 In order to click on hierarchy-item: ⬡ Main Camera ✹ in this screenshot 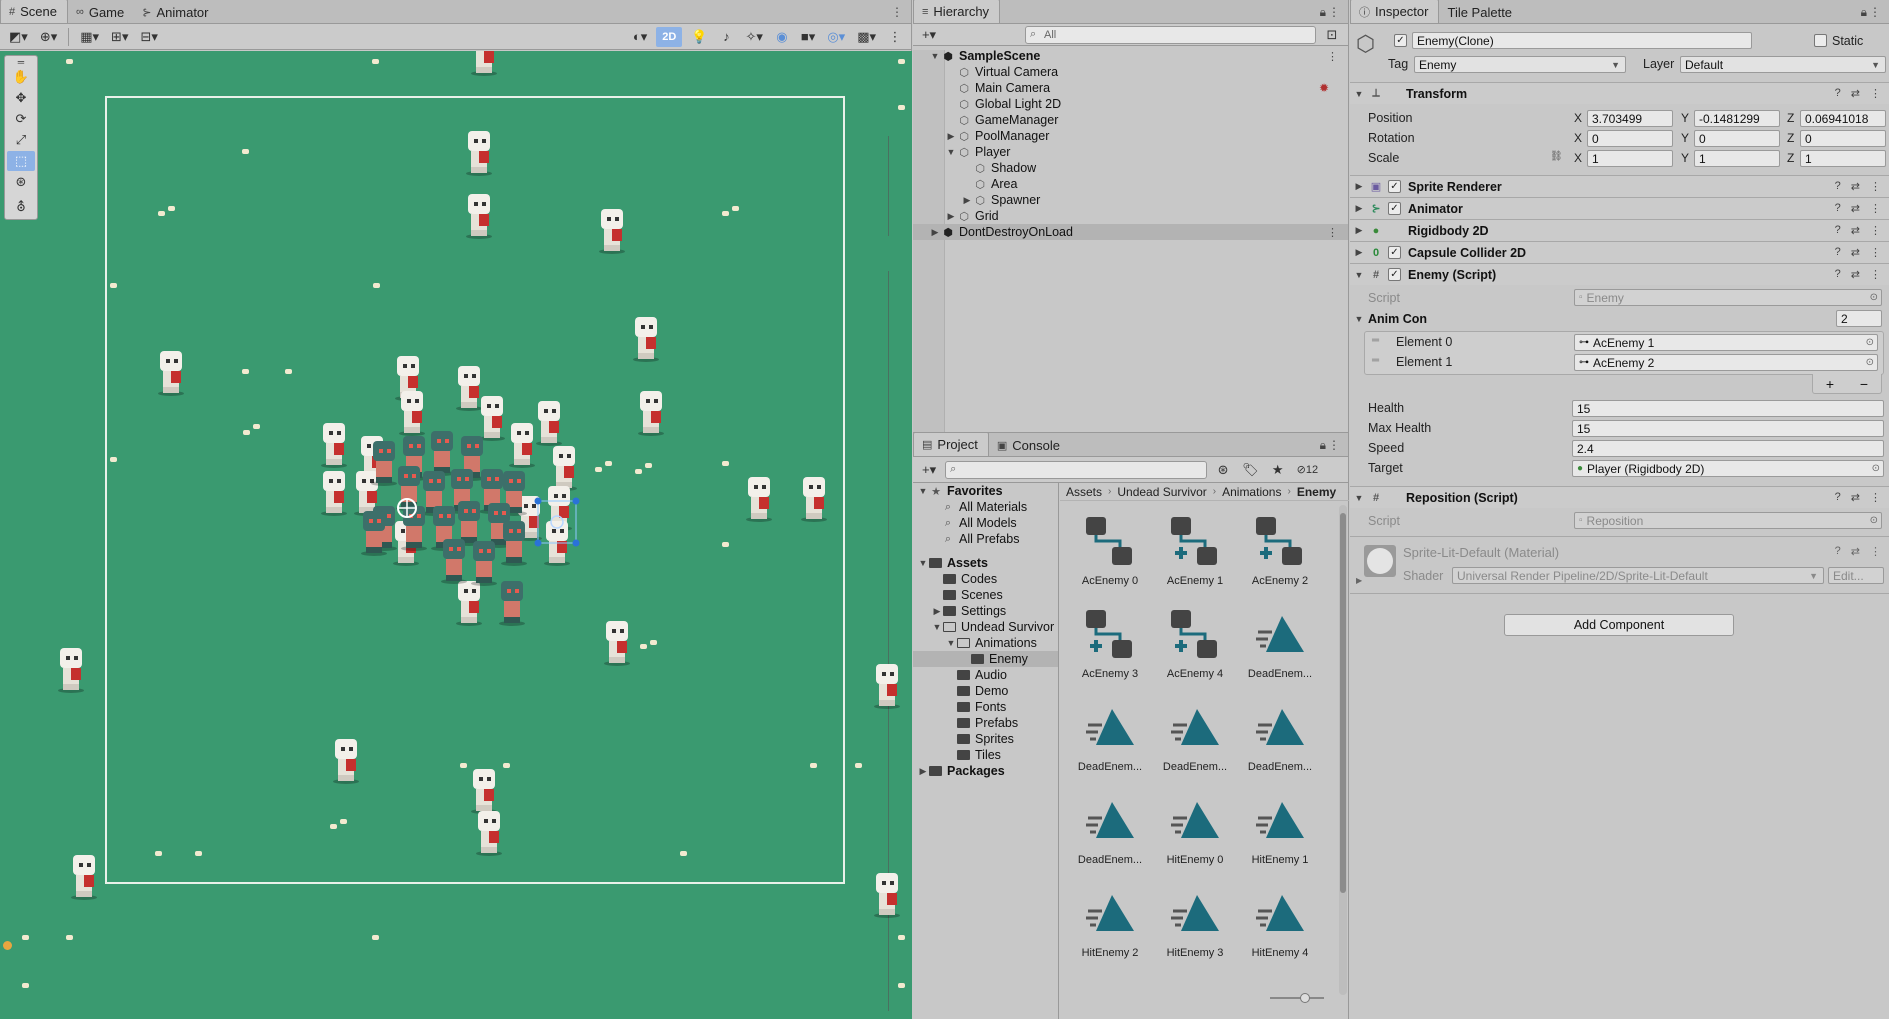, I will do `click(1130, 88)`.